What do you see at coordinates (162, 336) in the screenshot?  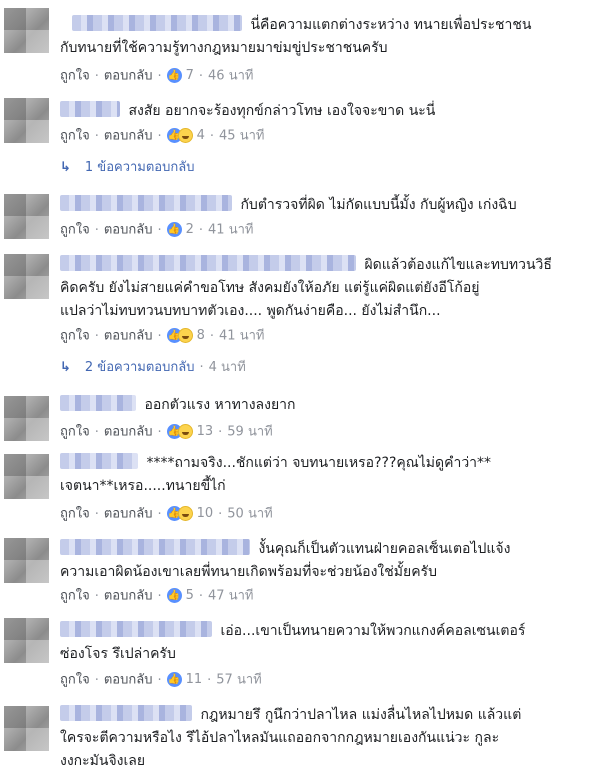 I see `comment-actions: ถูกใจ · ตอบกลับ · 8 · 41 นาที` at bounding box center [162, 336].